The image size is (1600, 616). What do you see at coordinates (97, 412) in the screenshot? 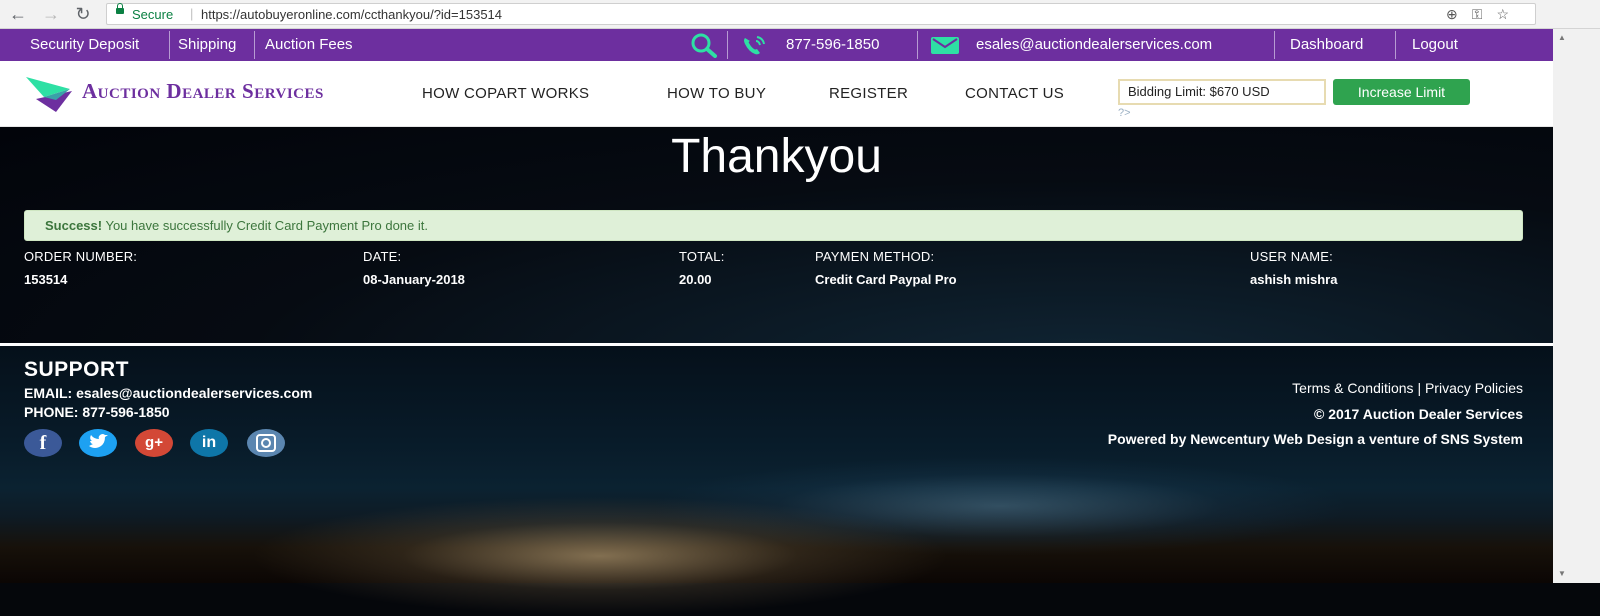
I see `support-phone: PHONE: 877-596-1850` at bounding box center [97, 412].